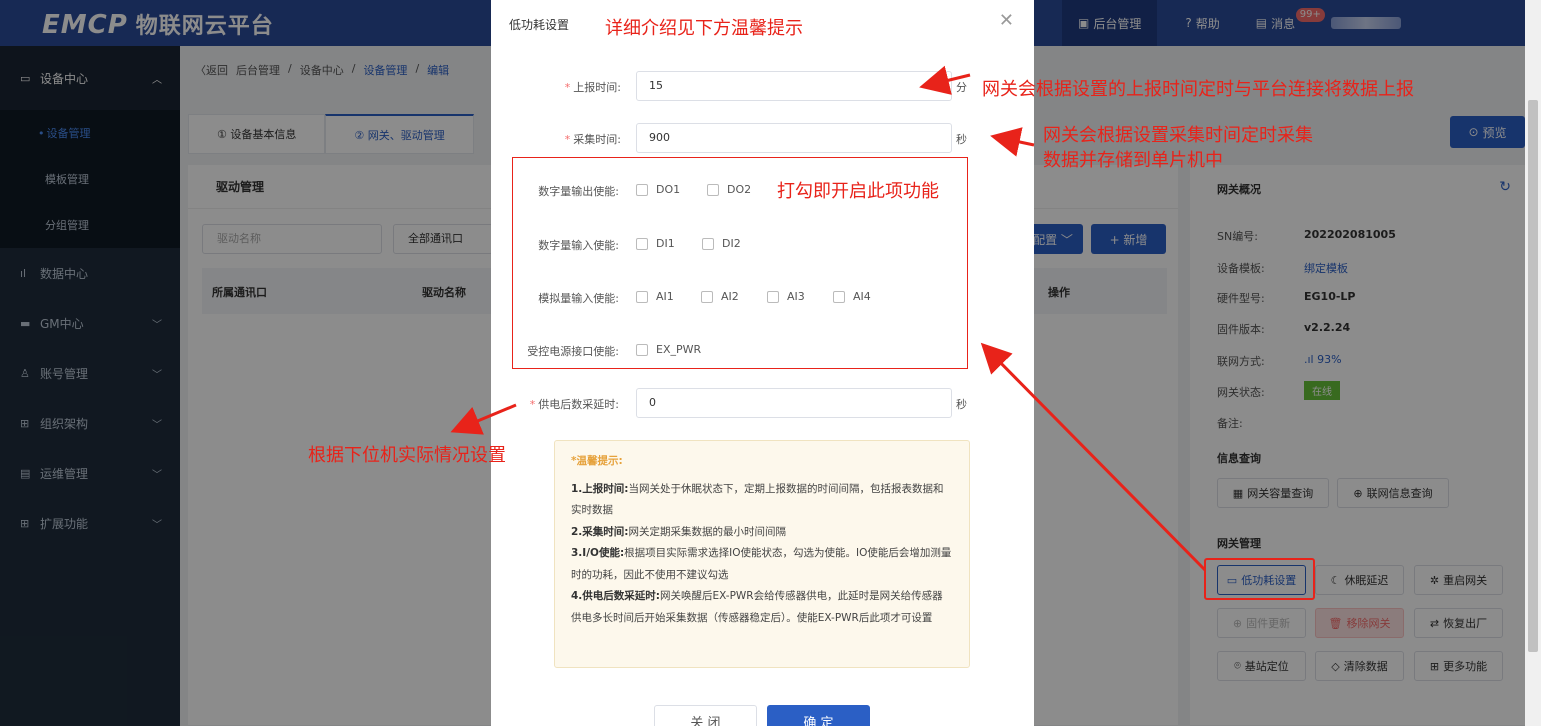  What do you see at coordinates (1093, 457) in the screenshot?
I see `arrow-low-power` at bounding box center [1093, 457].